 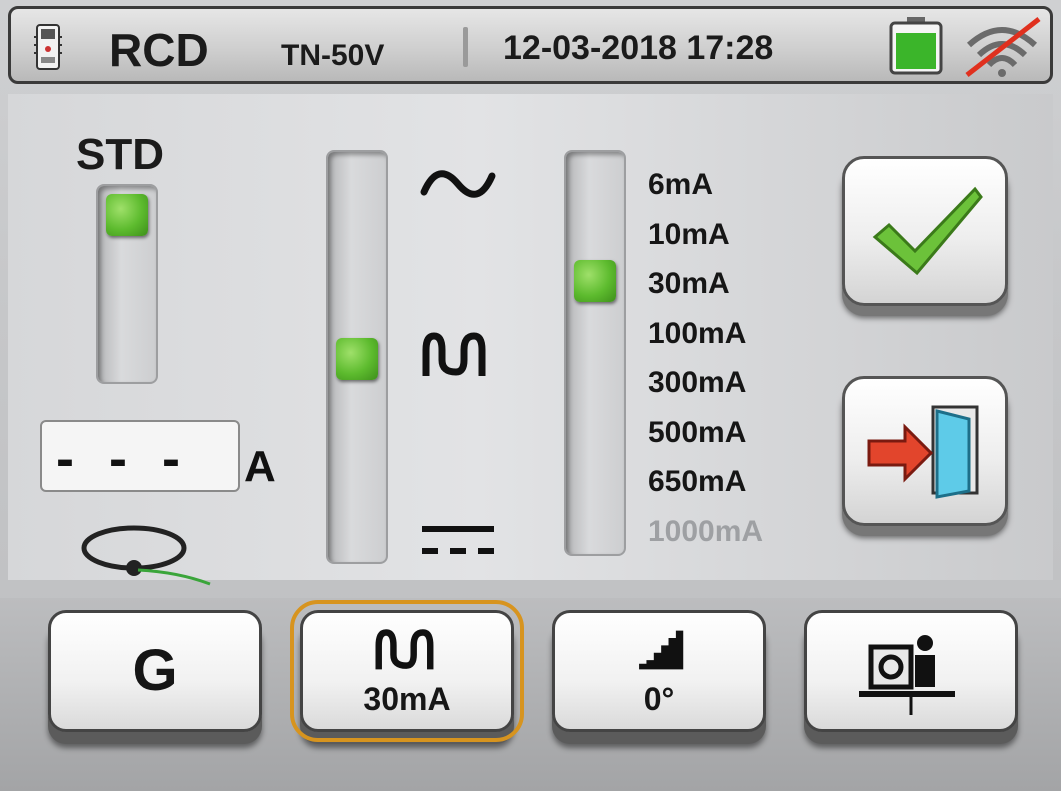 I want to click on waveform-slider, so click(x=357, y=357).